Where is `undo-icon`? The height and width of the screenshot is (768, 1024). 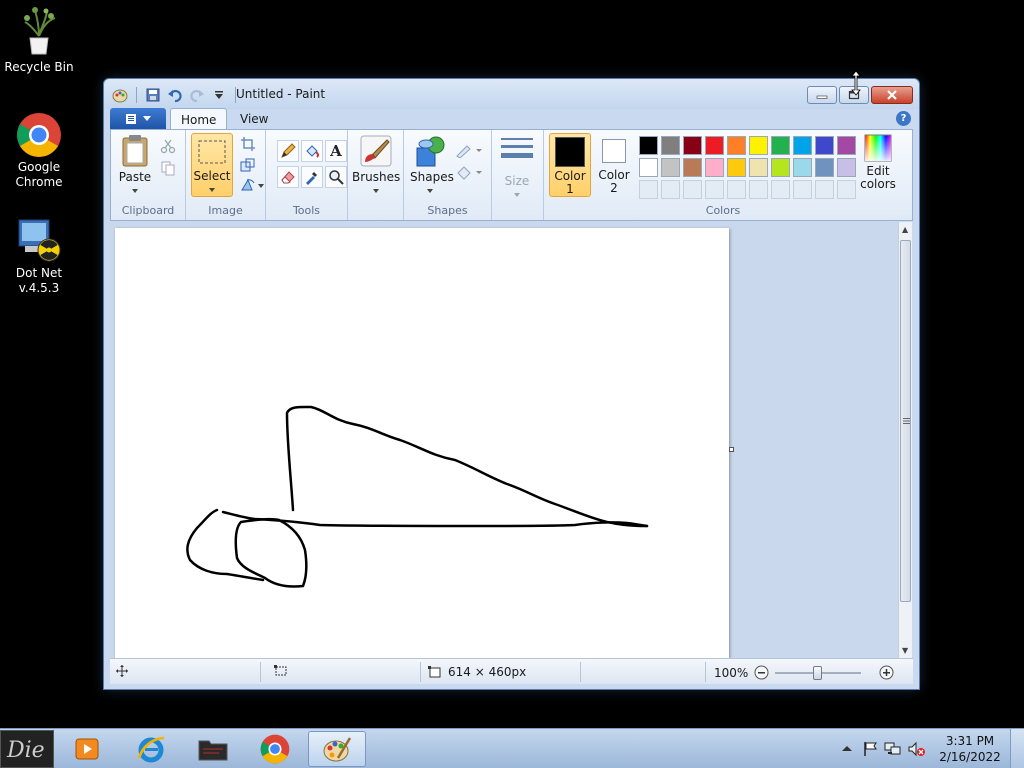
undo-icon is located at coordinates (175, 95).